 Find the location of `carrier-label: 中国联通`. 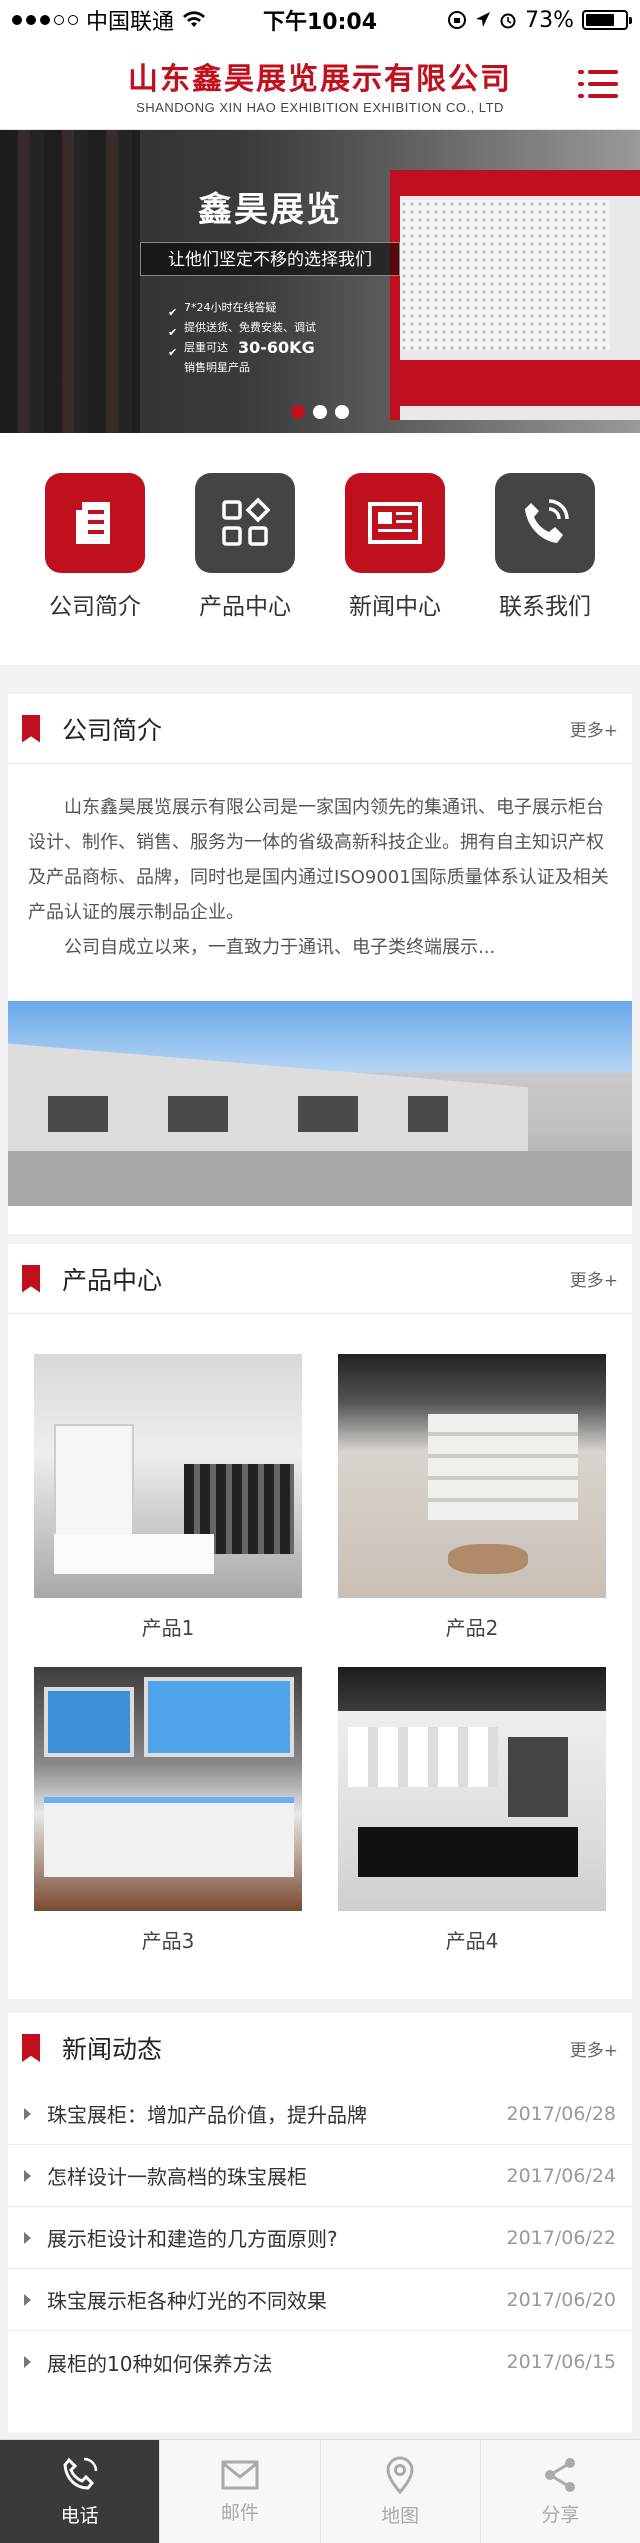

carrier-label: 中国联通 is located at coordinates (130, 22).